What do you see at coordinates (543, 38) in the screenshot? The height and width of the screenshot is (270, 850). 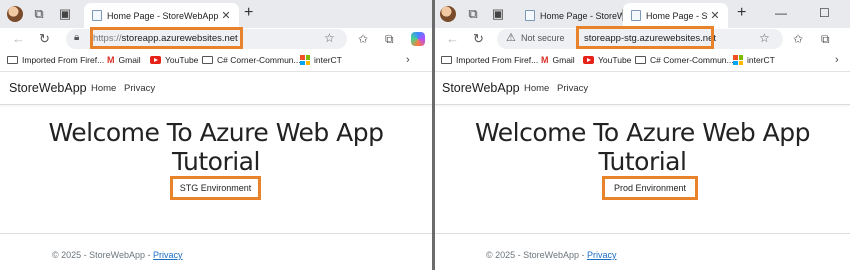 I see `not-secure-label: Not secure` at bounding box center [543, 38].